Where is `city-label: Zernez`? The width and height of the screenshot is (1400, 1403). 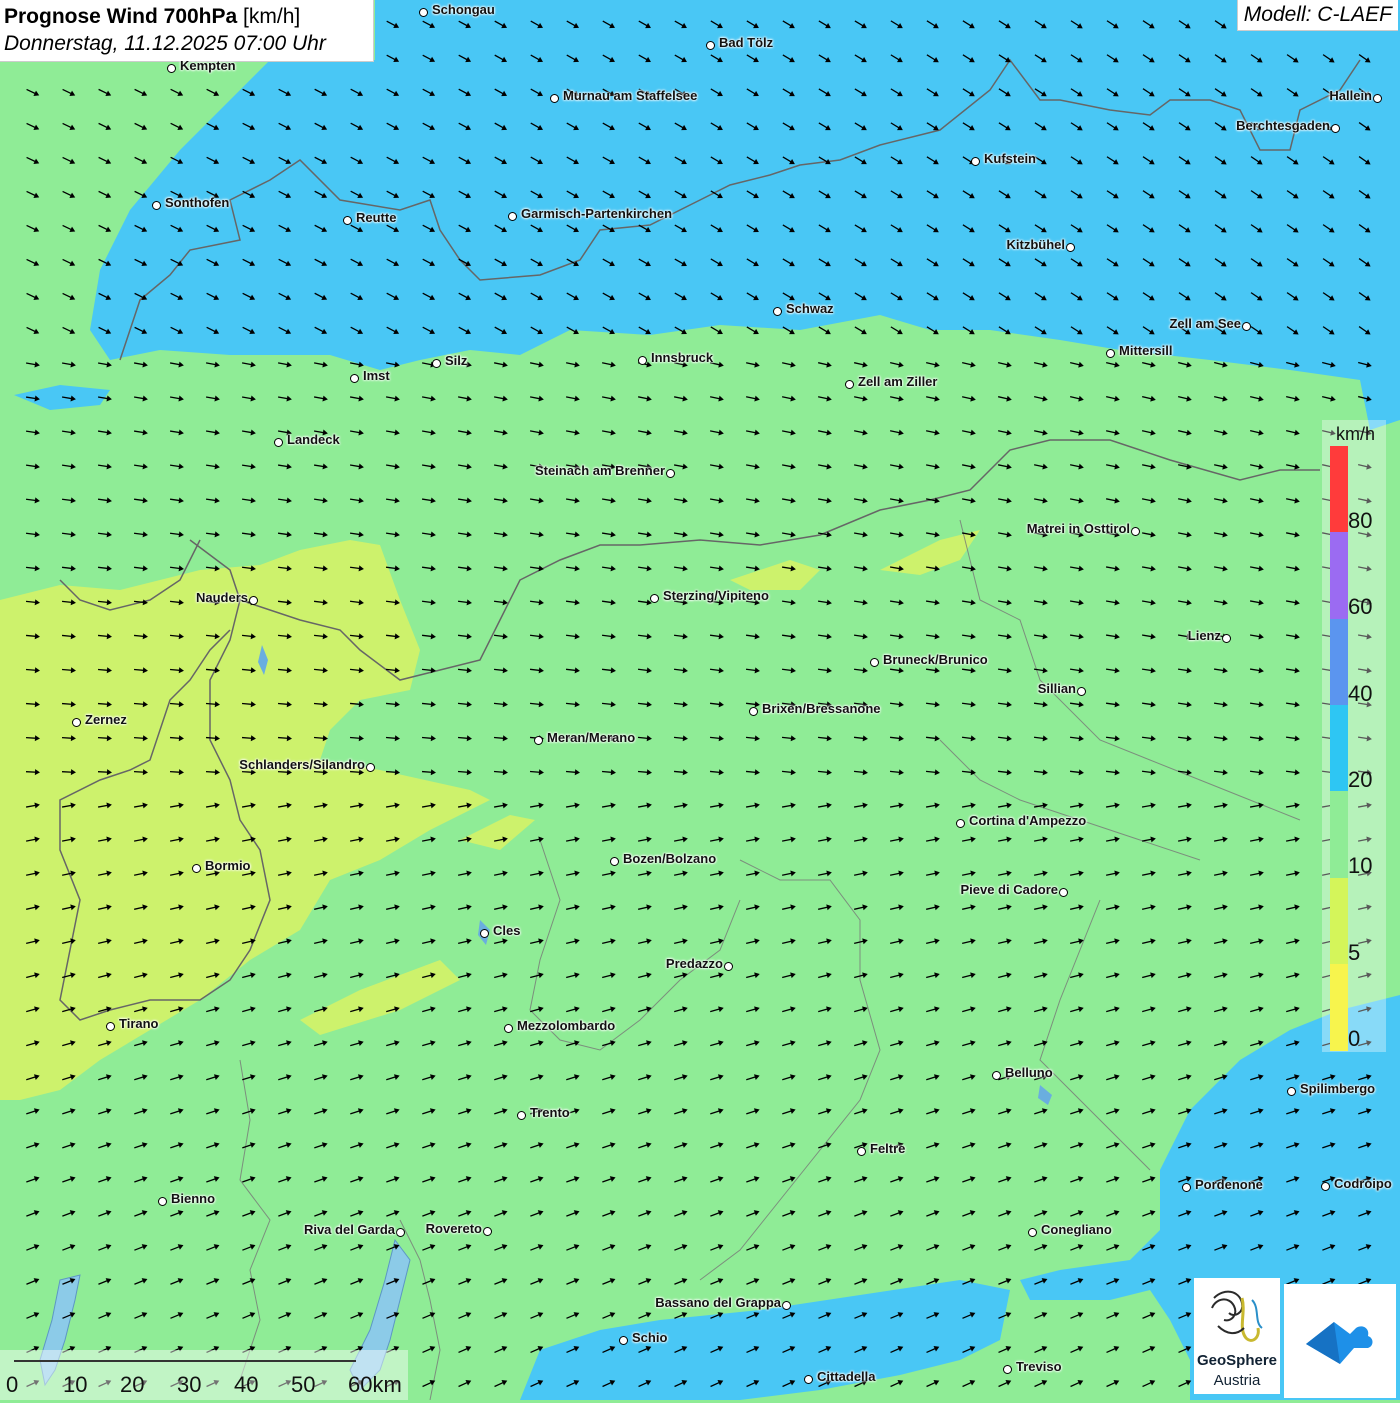 city-label: Zernez is located at coordinates (106, 719).